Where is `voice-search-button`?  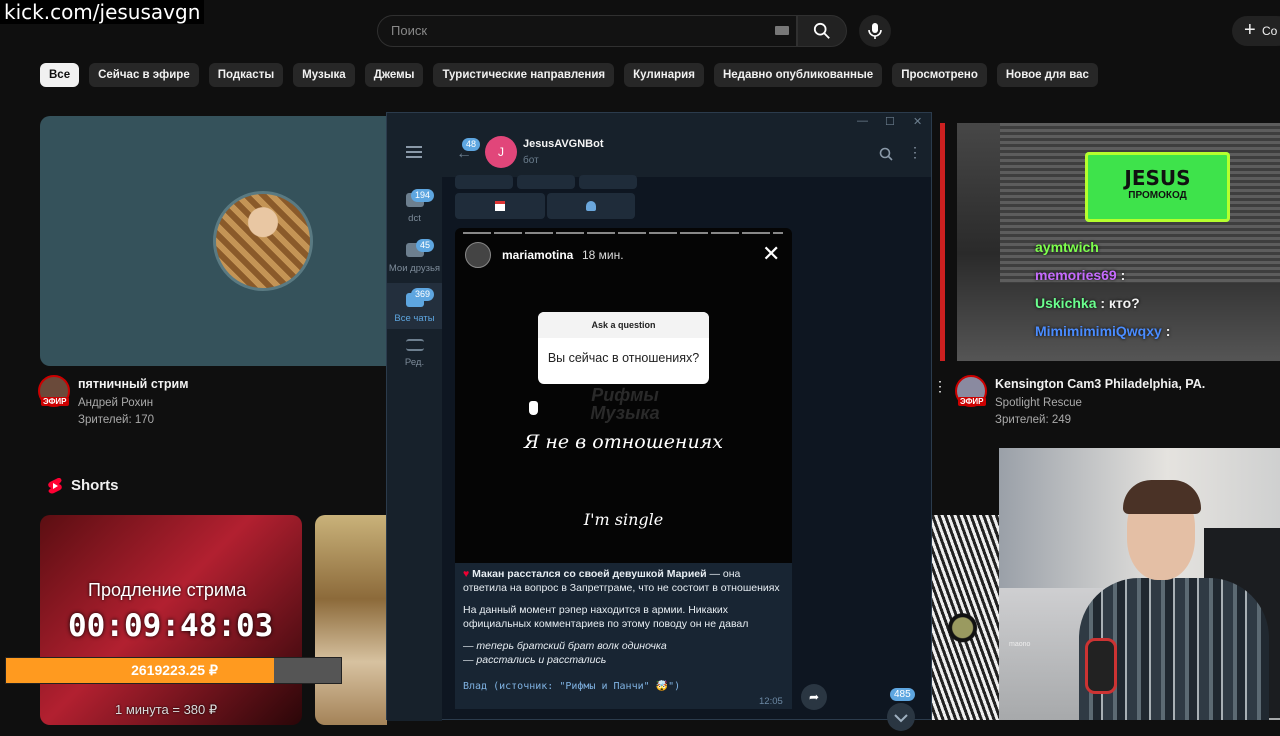 voice-search-button is located at coordinates (875, 31).